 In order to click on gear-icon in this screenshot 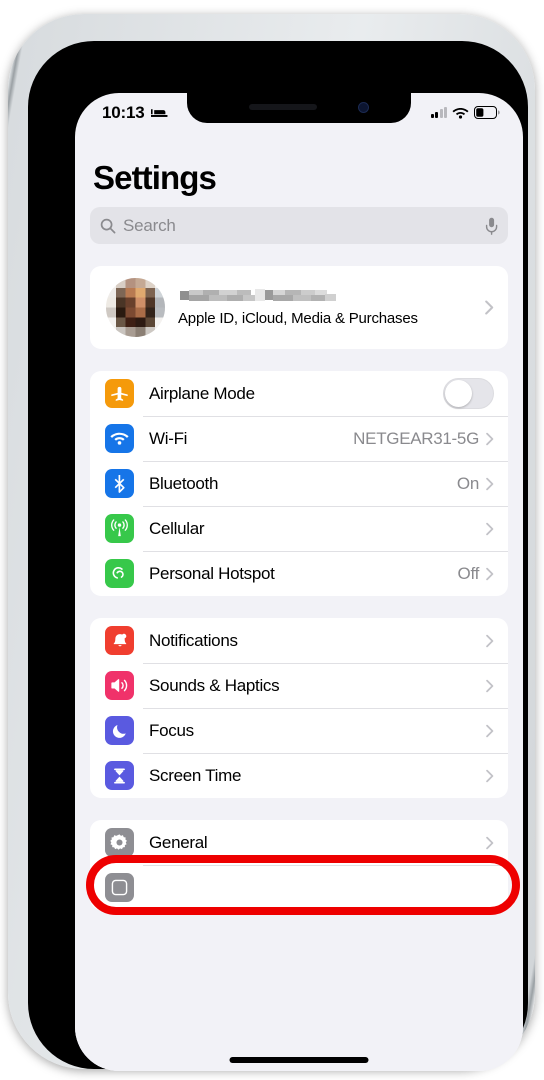, I will do `click(119, 842)`.